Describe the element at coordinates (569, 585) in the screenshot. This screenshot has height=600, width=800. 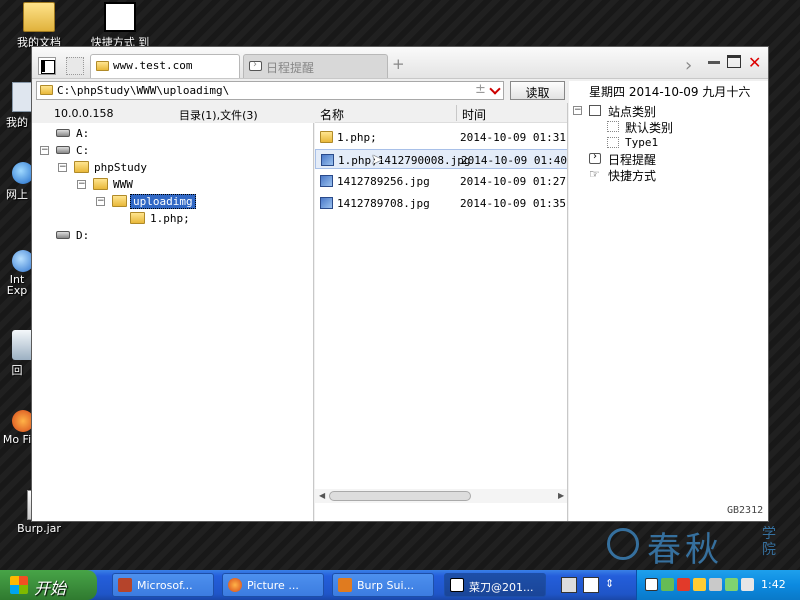
I see `keyboard-icon` at that location.